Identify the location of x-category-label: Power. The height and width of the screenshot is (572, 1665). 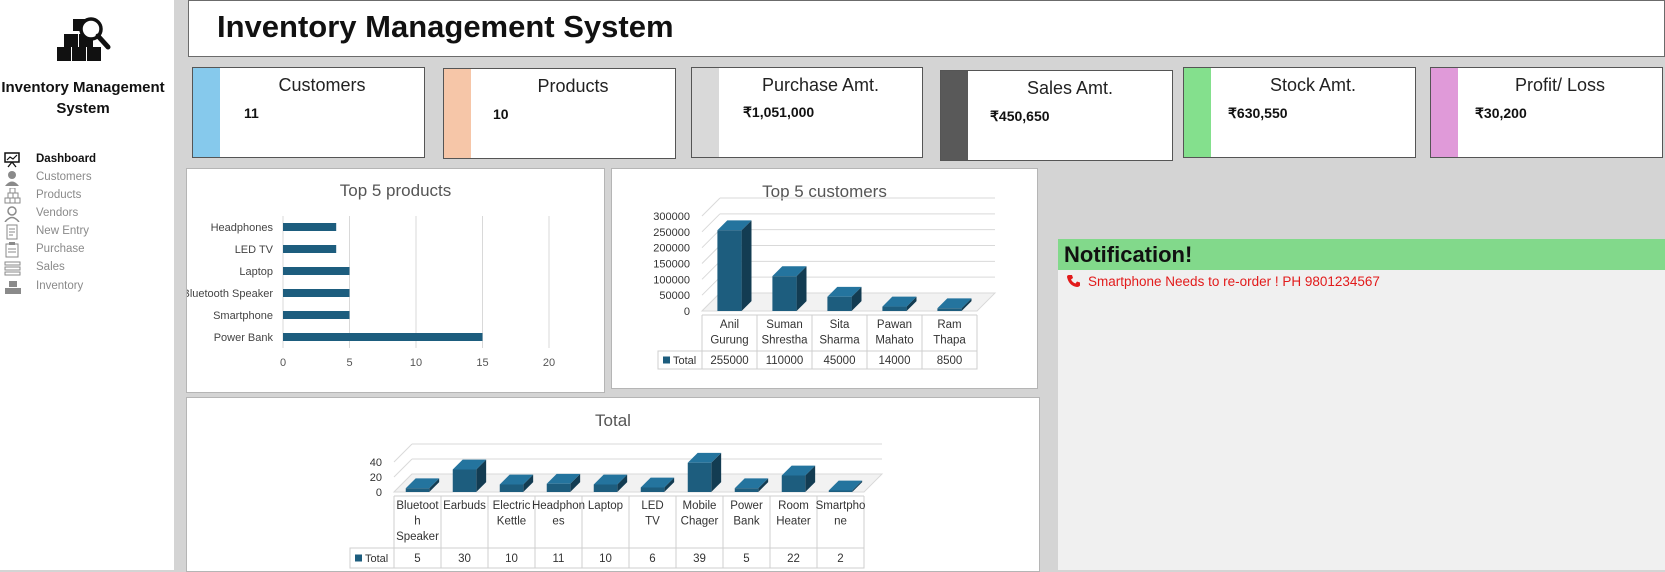
(746, 506).